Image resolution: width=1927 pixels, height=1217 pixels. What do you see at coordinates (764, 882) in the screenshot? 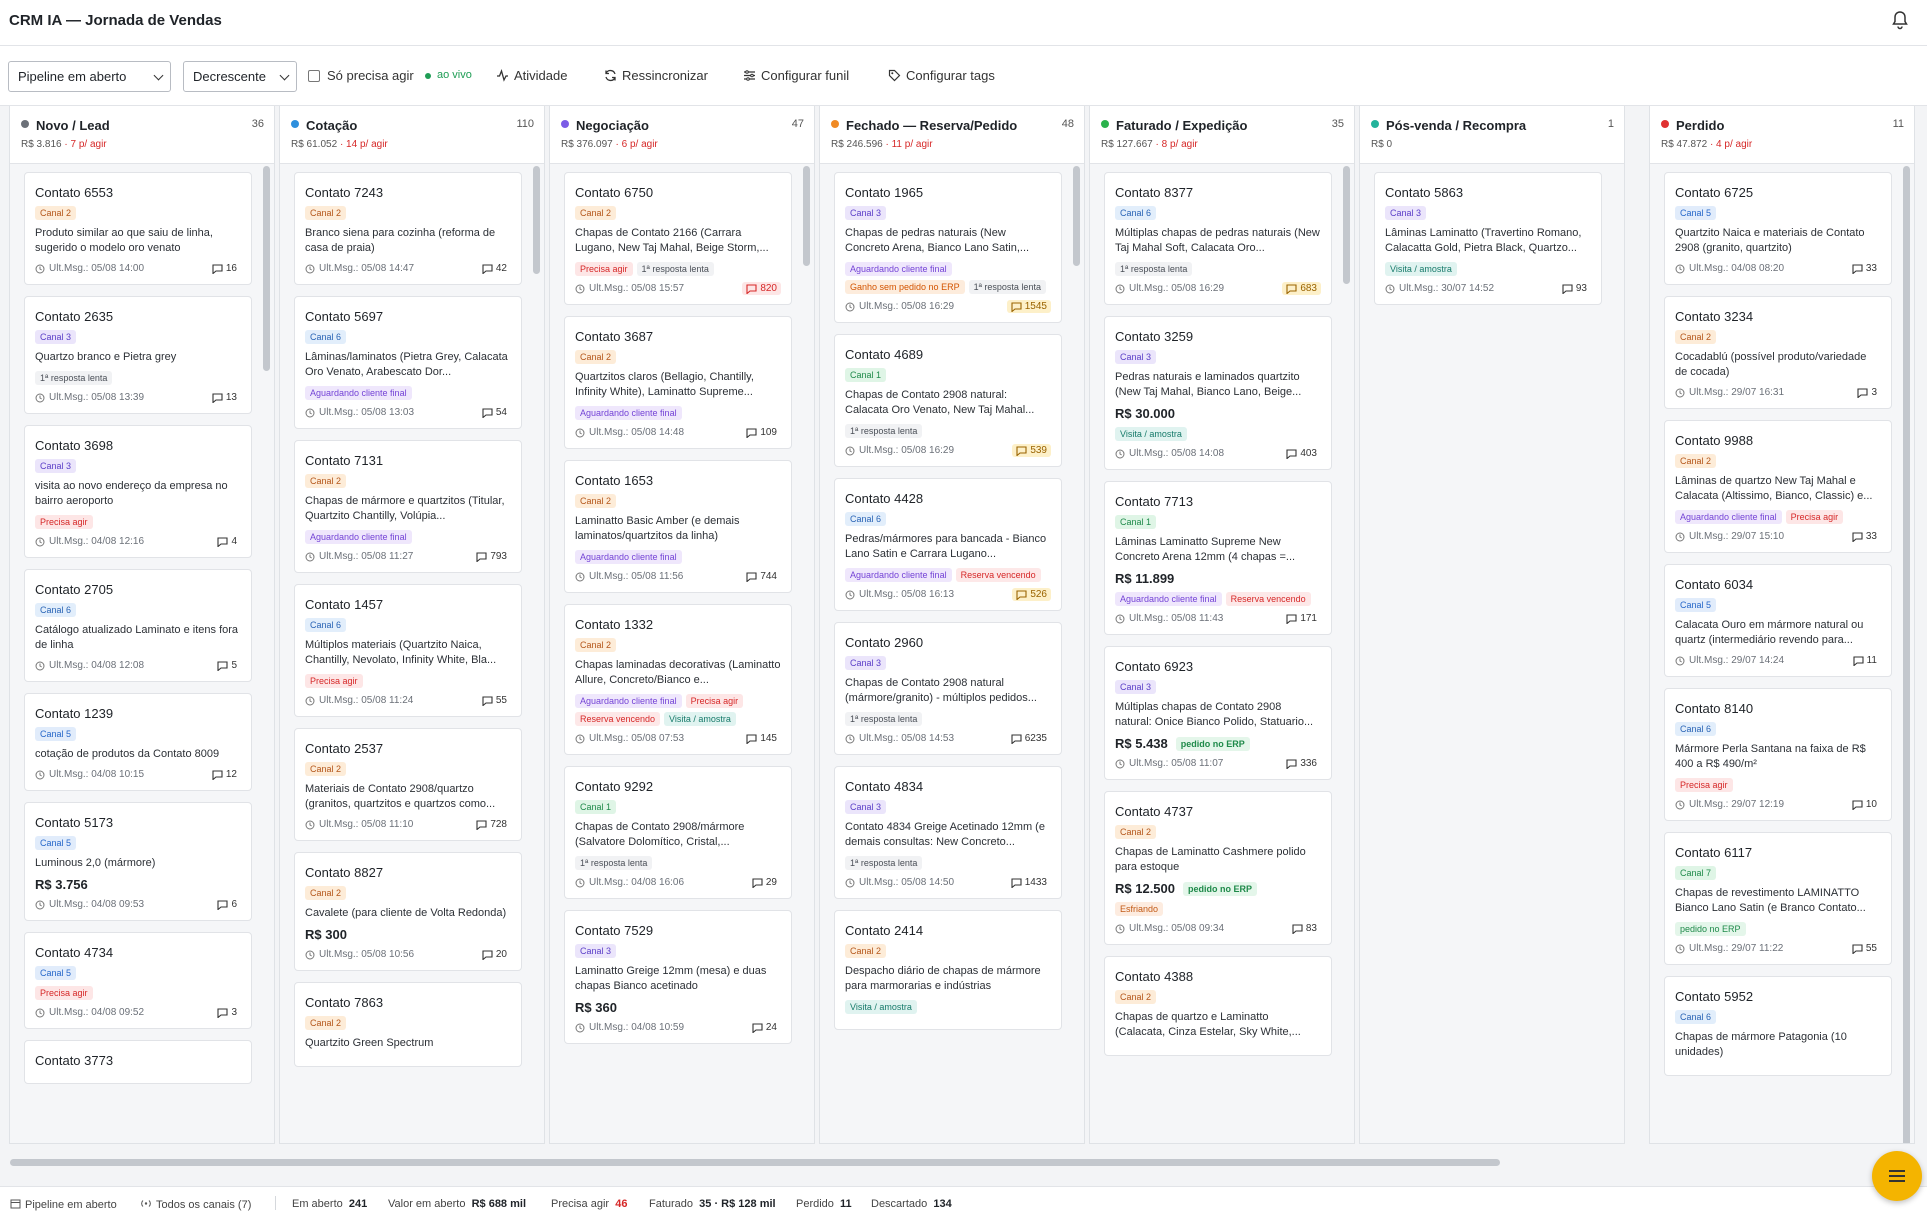
I see `message-count: 29` at bounding box center [764, 882].